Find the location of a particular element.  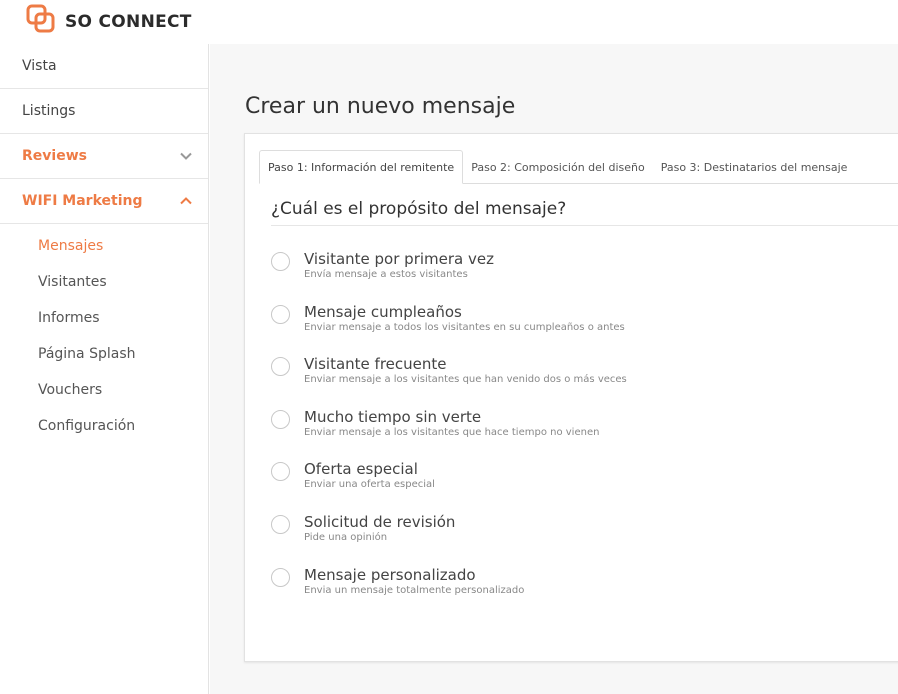

sidebar-item-wifi-marketing: WIFI Marketing is located at coordinates (104, 201).